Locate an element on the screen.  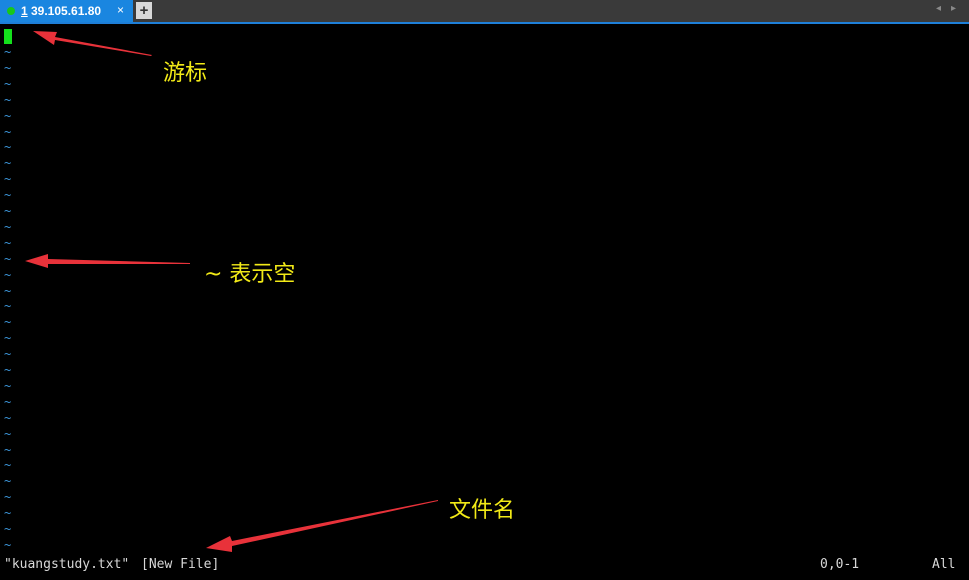
tab-number: 1 is located at coordinates (24, 11).